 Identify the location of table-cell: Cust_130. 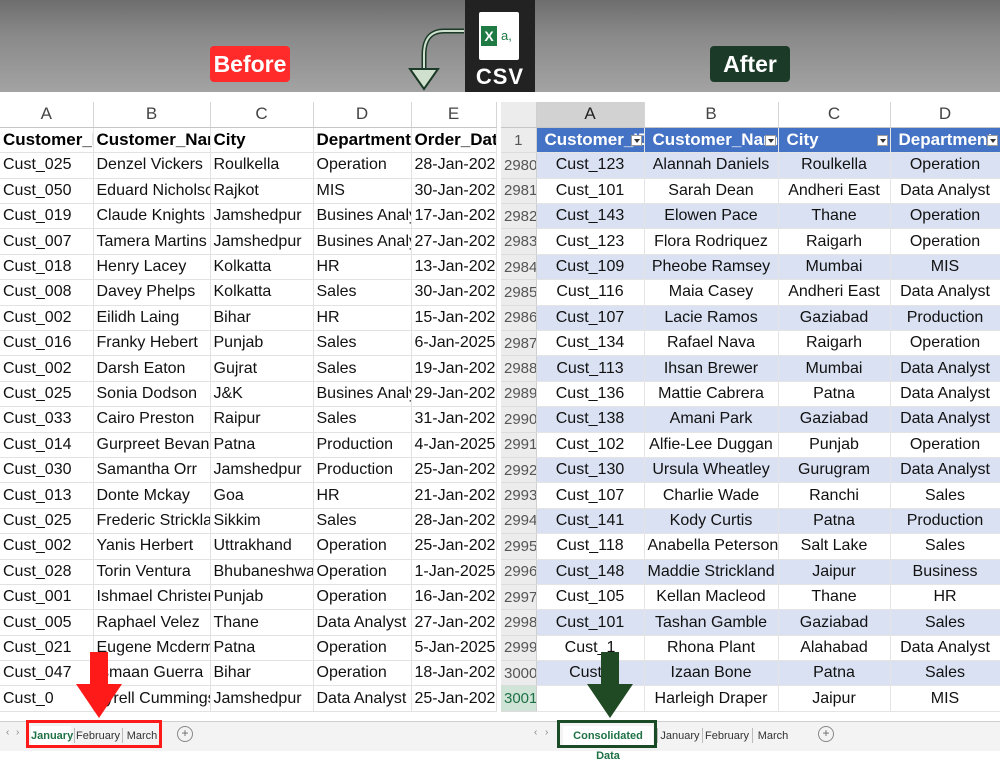
(590, 470).